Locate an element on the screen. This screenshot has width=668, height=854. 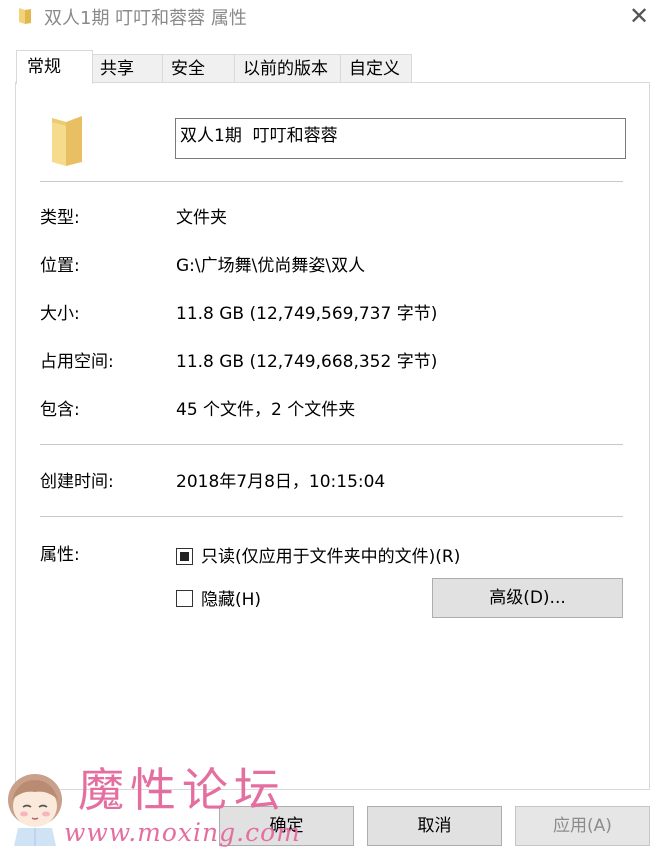
close-button: ✕ is located at coordinates (639, 16).